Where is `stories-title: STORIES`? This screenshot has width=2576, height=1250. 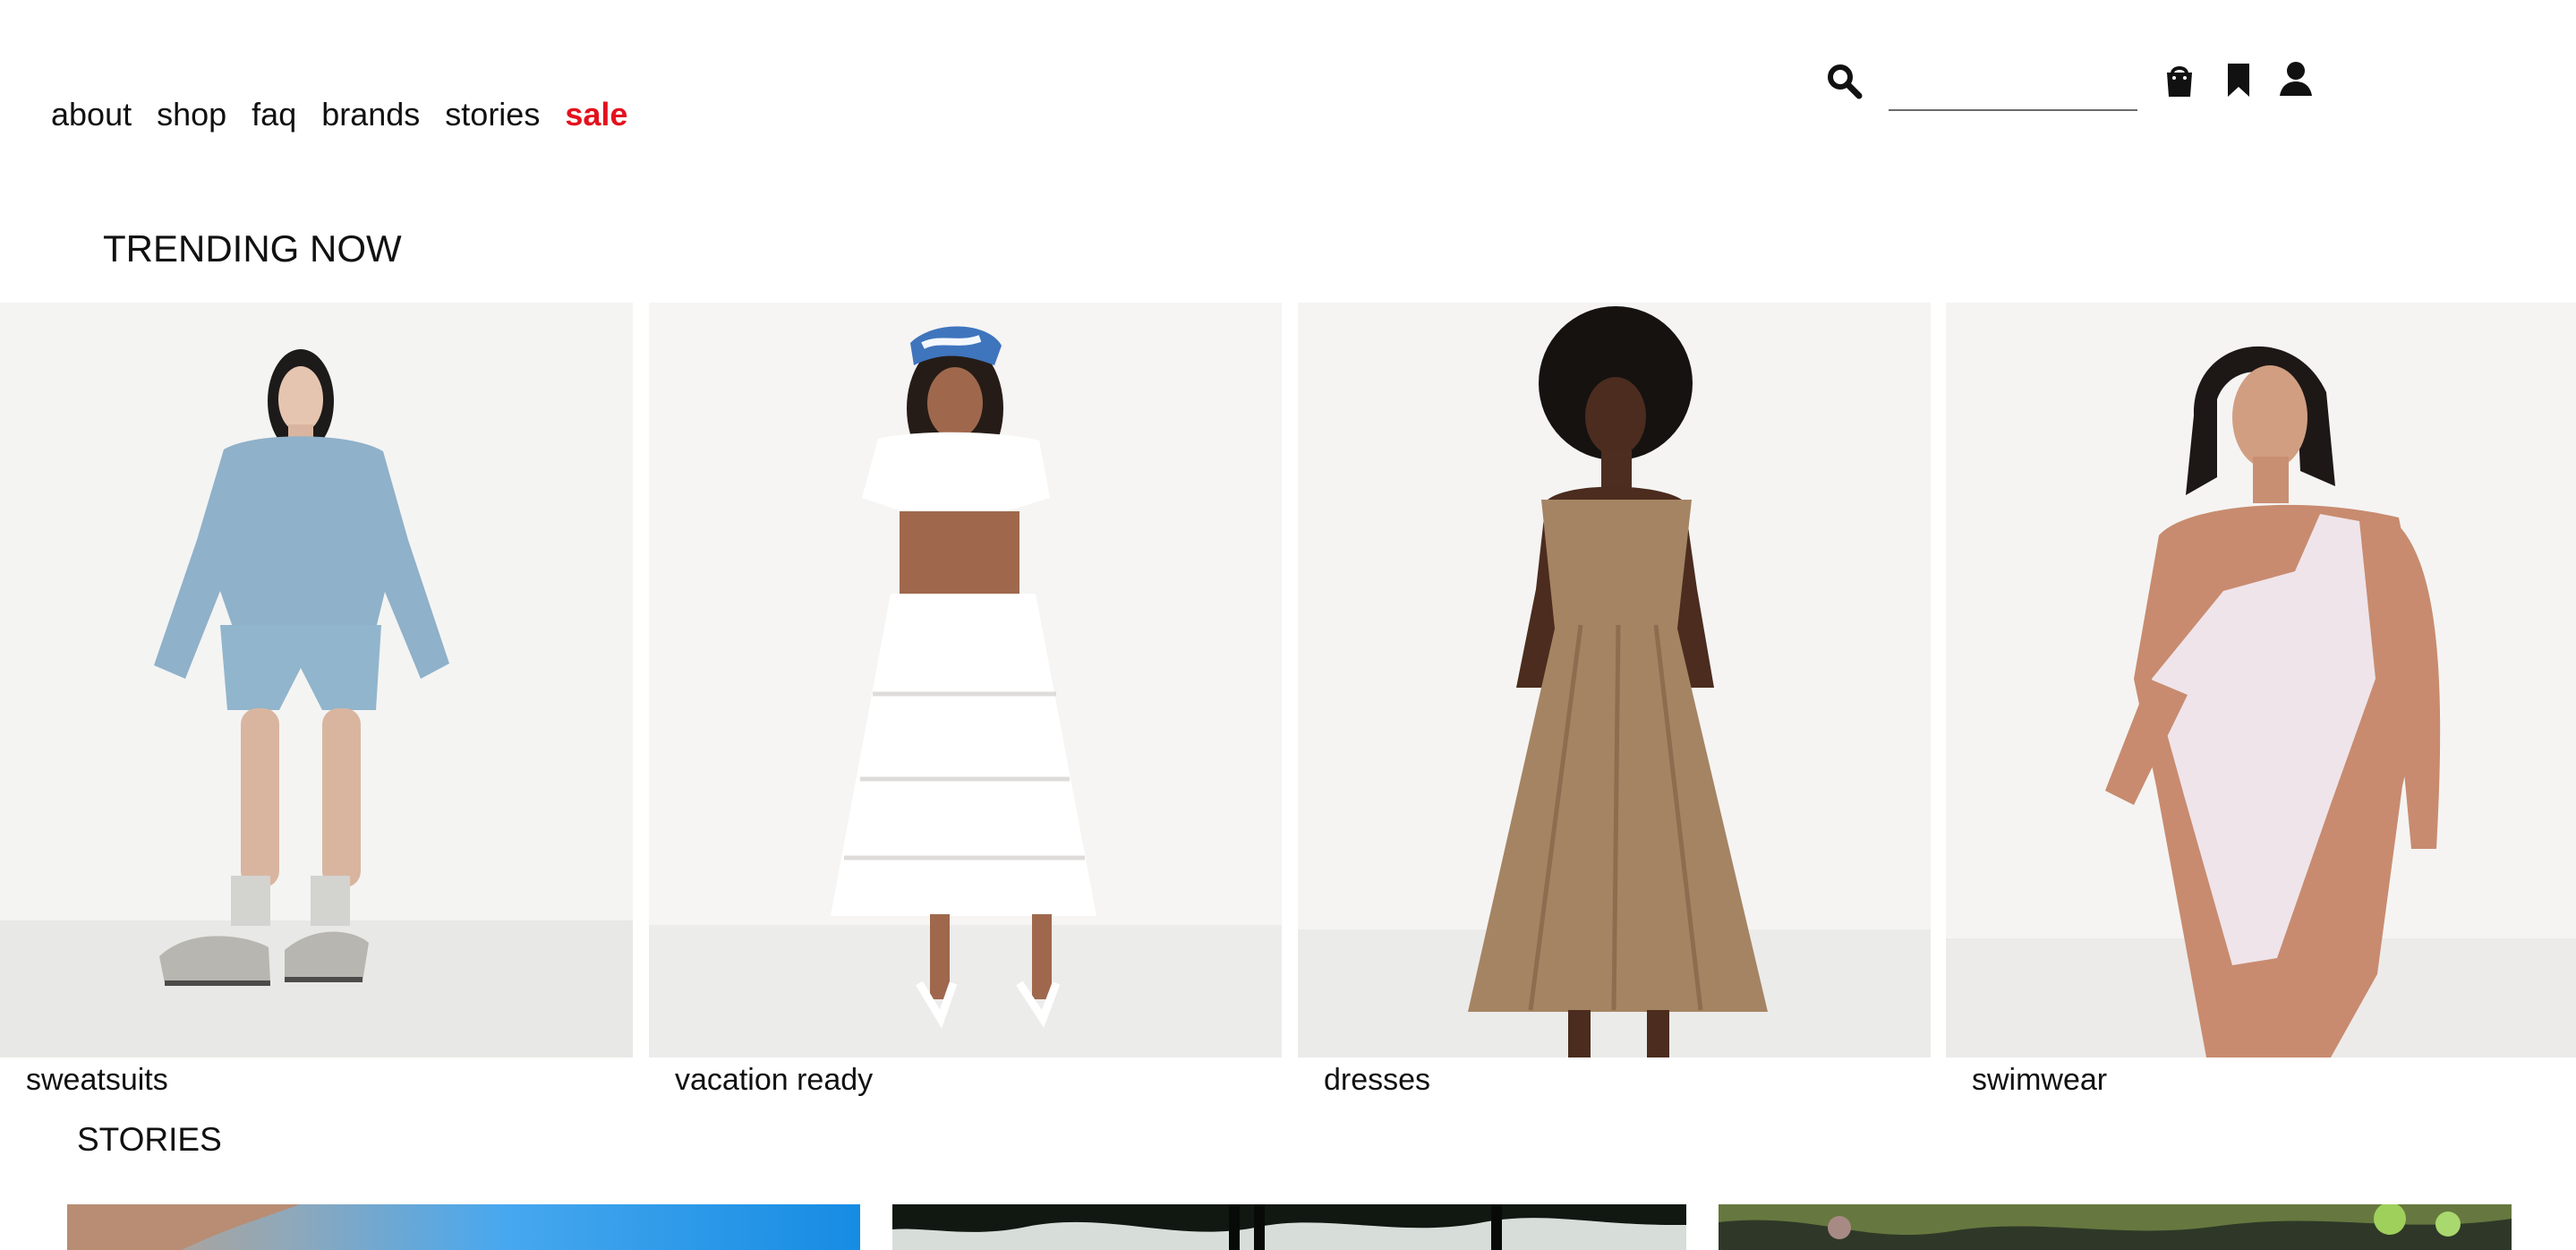 stories-title: STORIES is located at coordinates (149, 1139).